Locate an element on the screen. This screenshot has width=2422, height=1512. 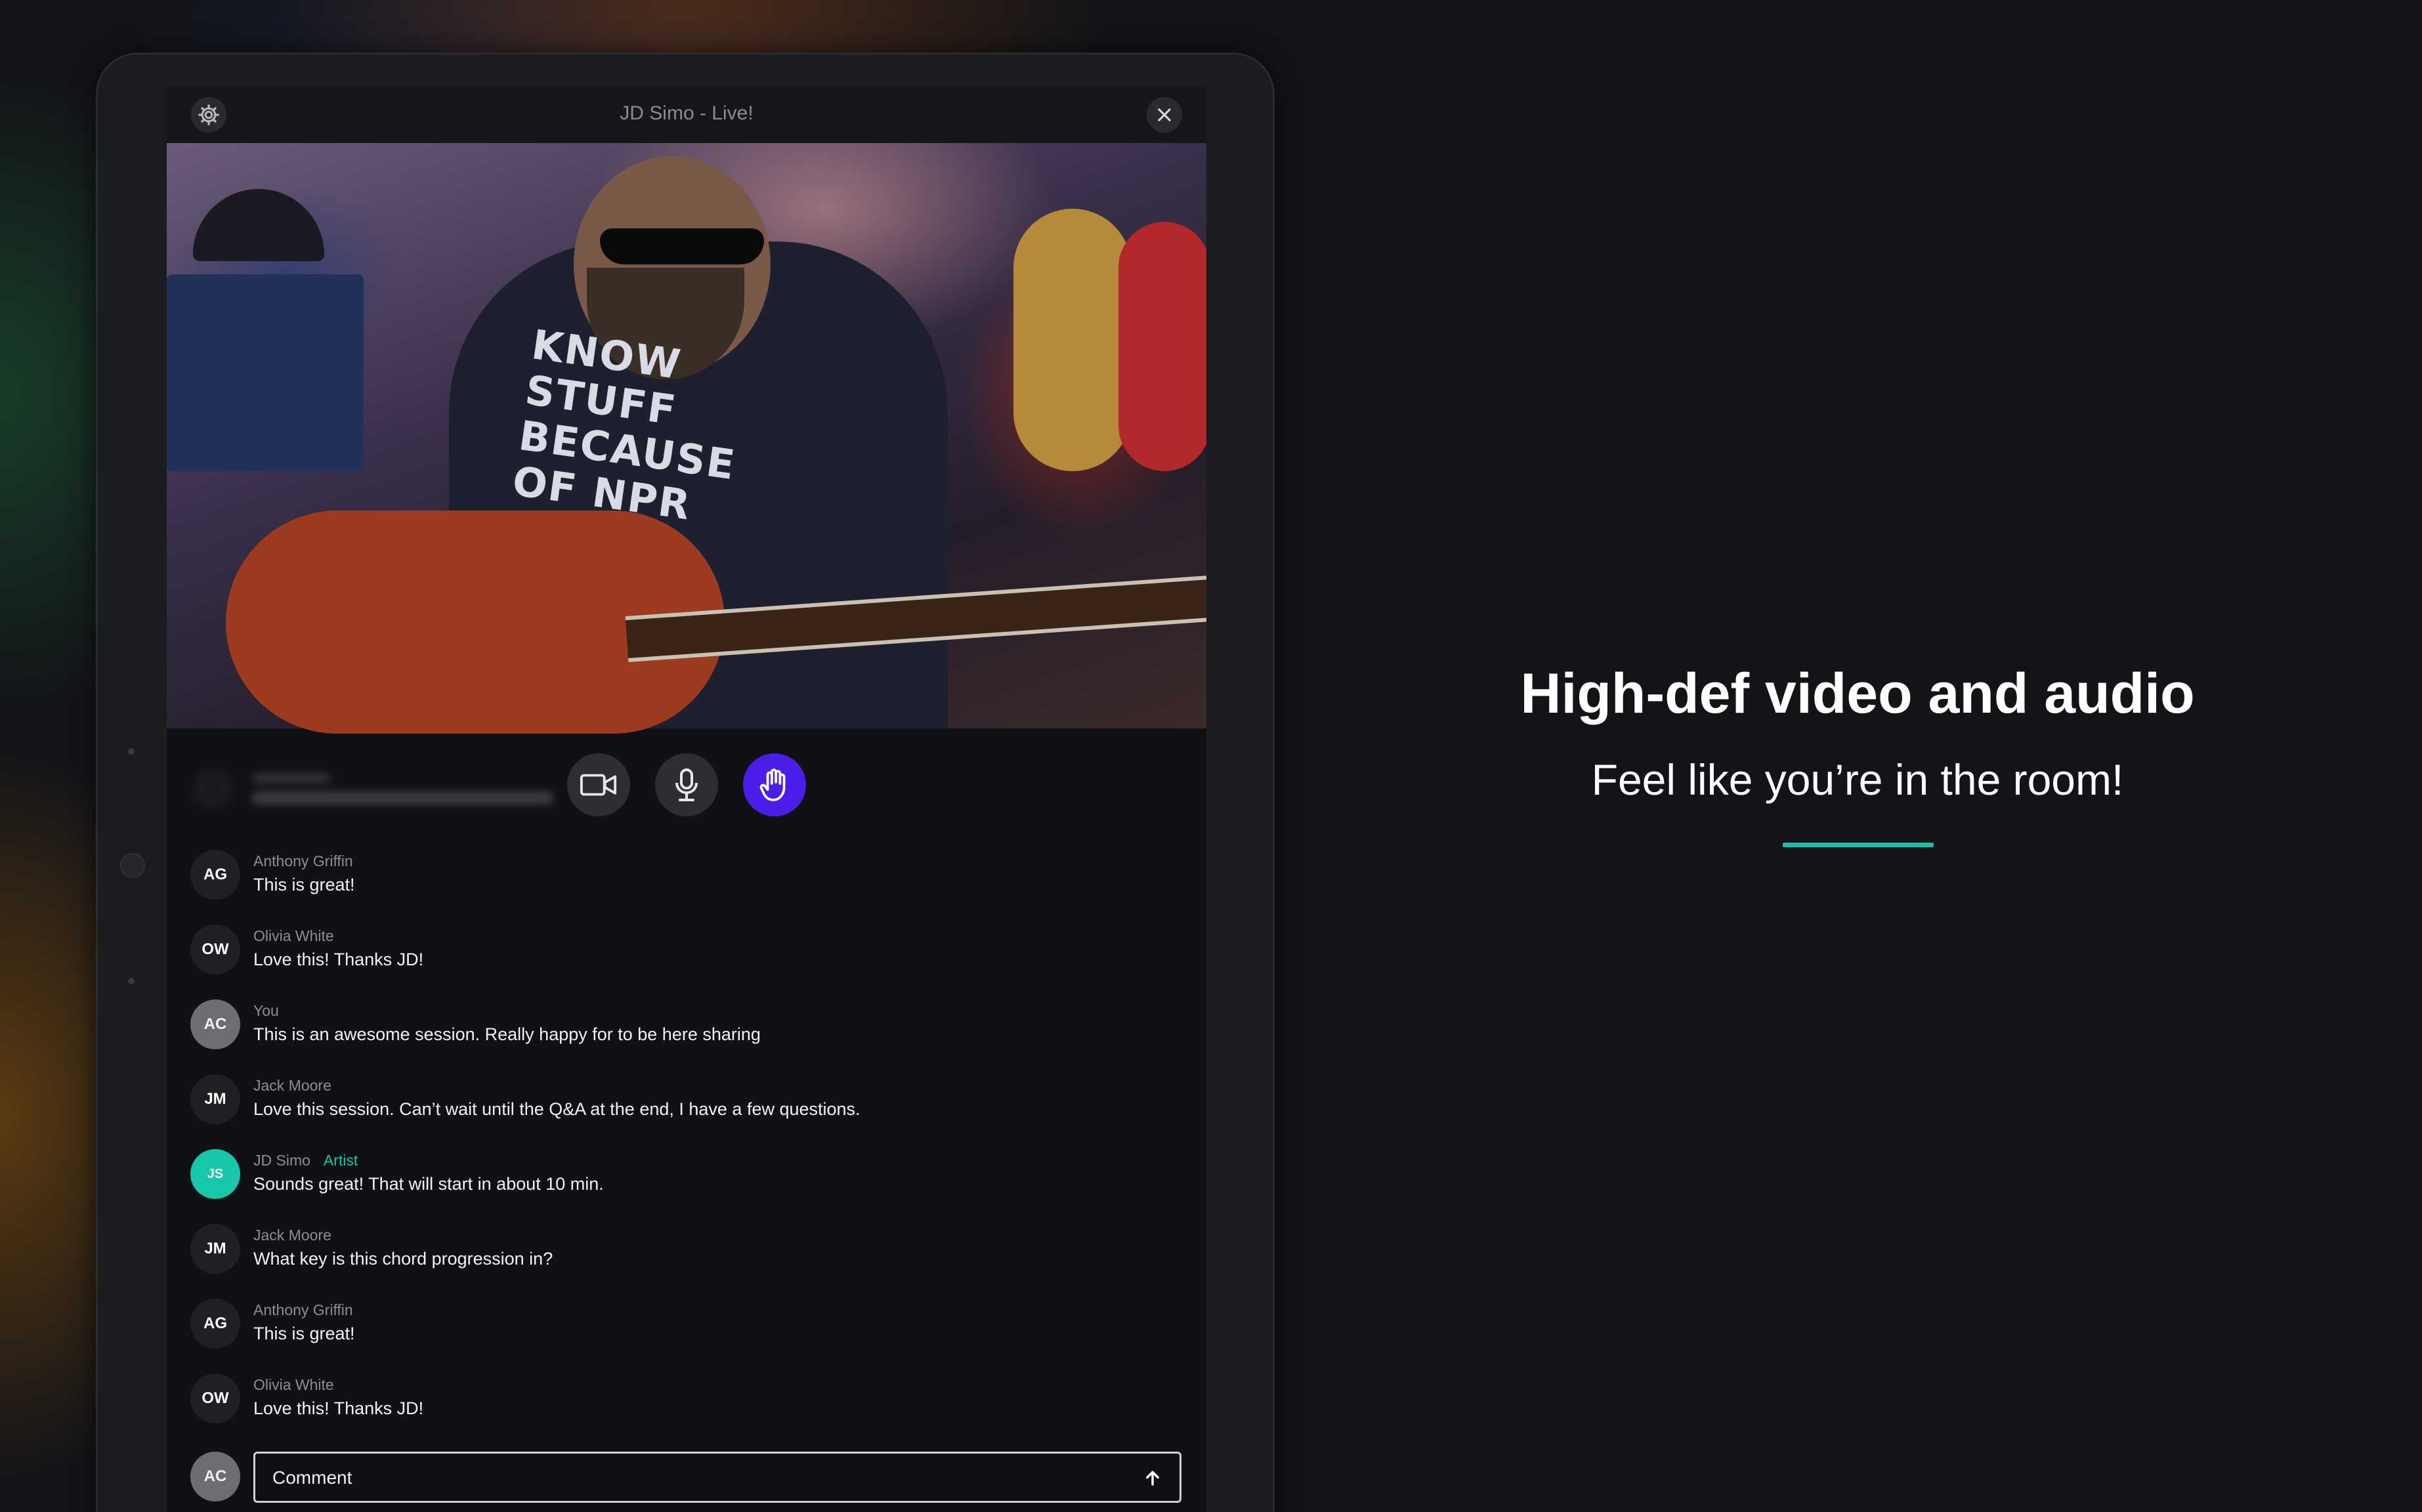
promo-title: High-def video and audio is located at coordinates (1858, 693).